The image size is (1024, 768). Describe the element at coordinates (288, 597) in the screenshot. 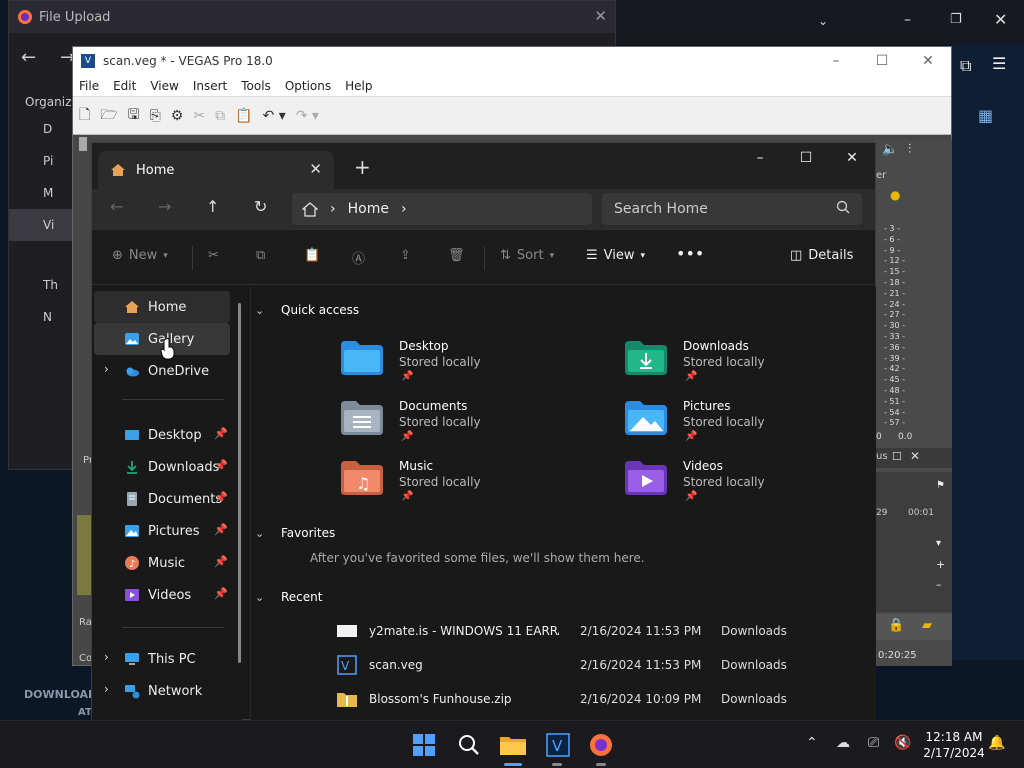

I see `recent-header: ⌄ Recent` at that location.